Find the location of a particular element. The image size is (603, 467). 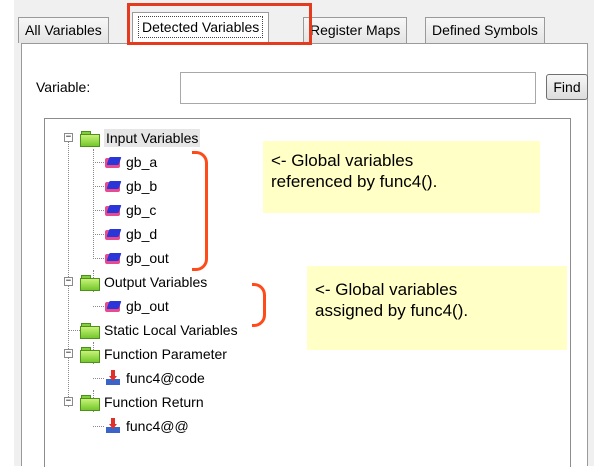

tree-node-label: Input Variables is located at coordinates (152, 138).